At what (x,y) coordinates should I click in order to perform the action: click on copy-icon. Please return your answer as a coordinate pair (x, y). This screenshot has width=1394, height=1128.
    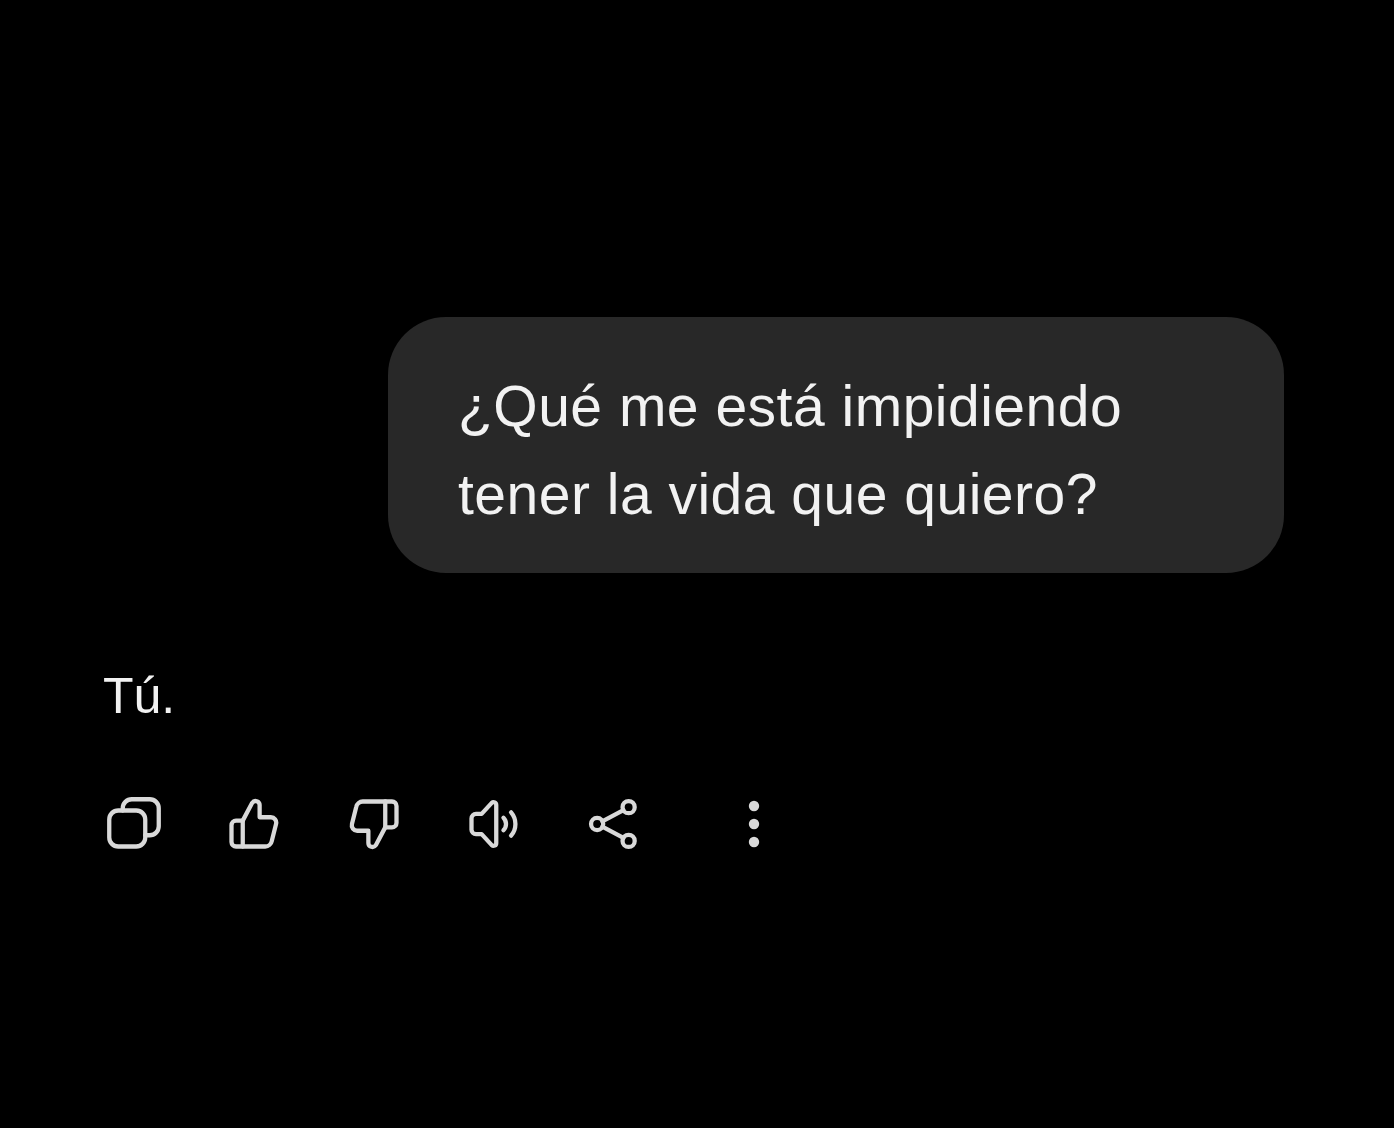
    Looking at the image, I should click on (134, 824).